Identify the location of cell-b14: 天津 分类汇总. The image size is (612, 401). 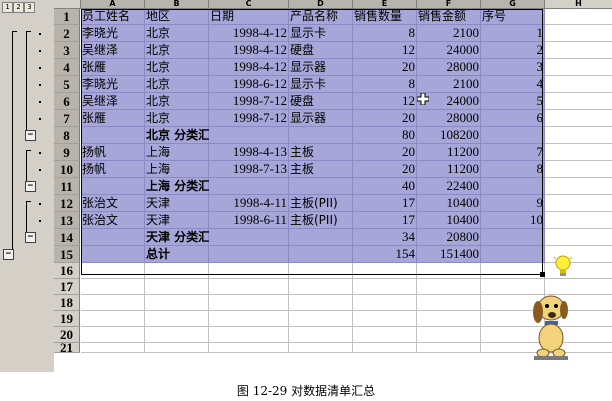
(183, 237).